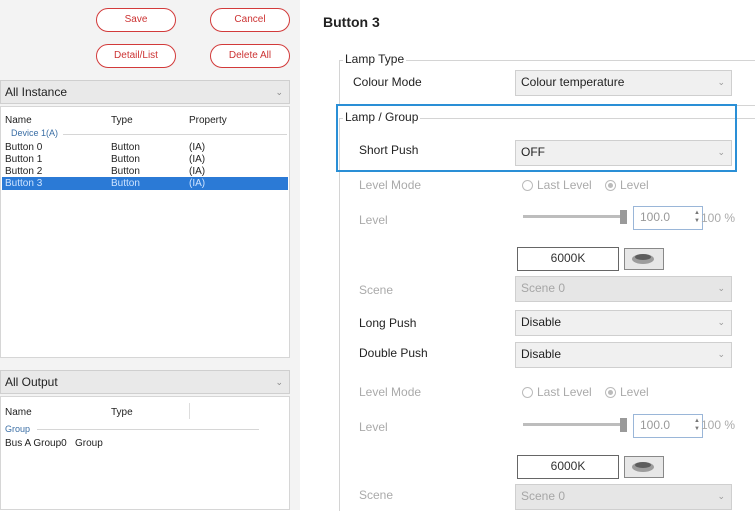  Describe the element at coordinates (388, 323) in the screenshot. I see `long-push-label: Long Push` at that location.